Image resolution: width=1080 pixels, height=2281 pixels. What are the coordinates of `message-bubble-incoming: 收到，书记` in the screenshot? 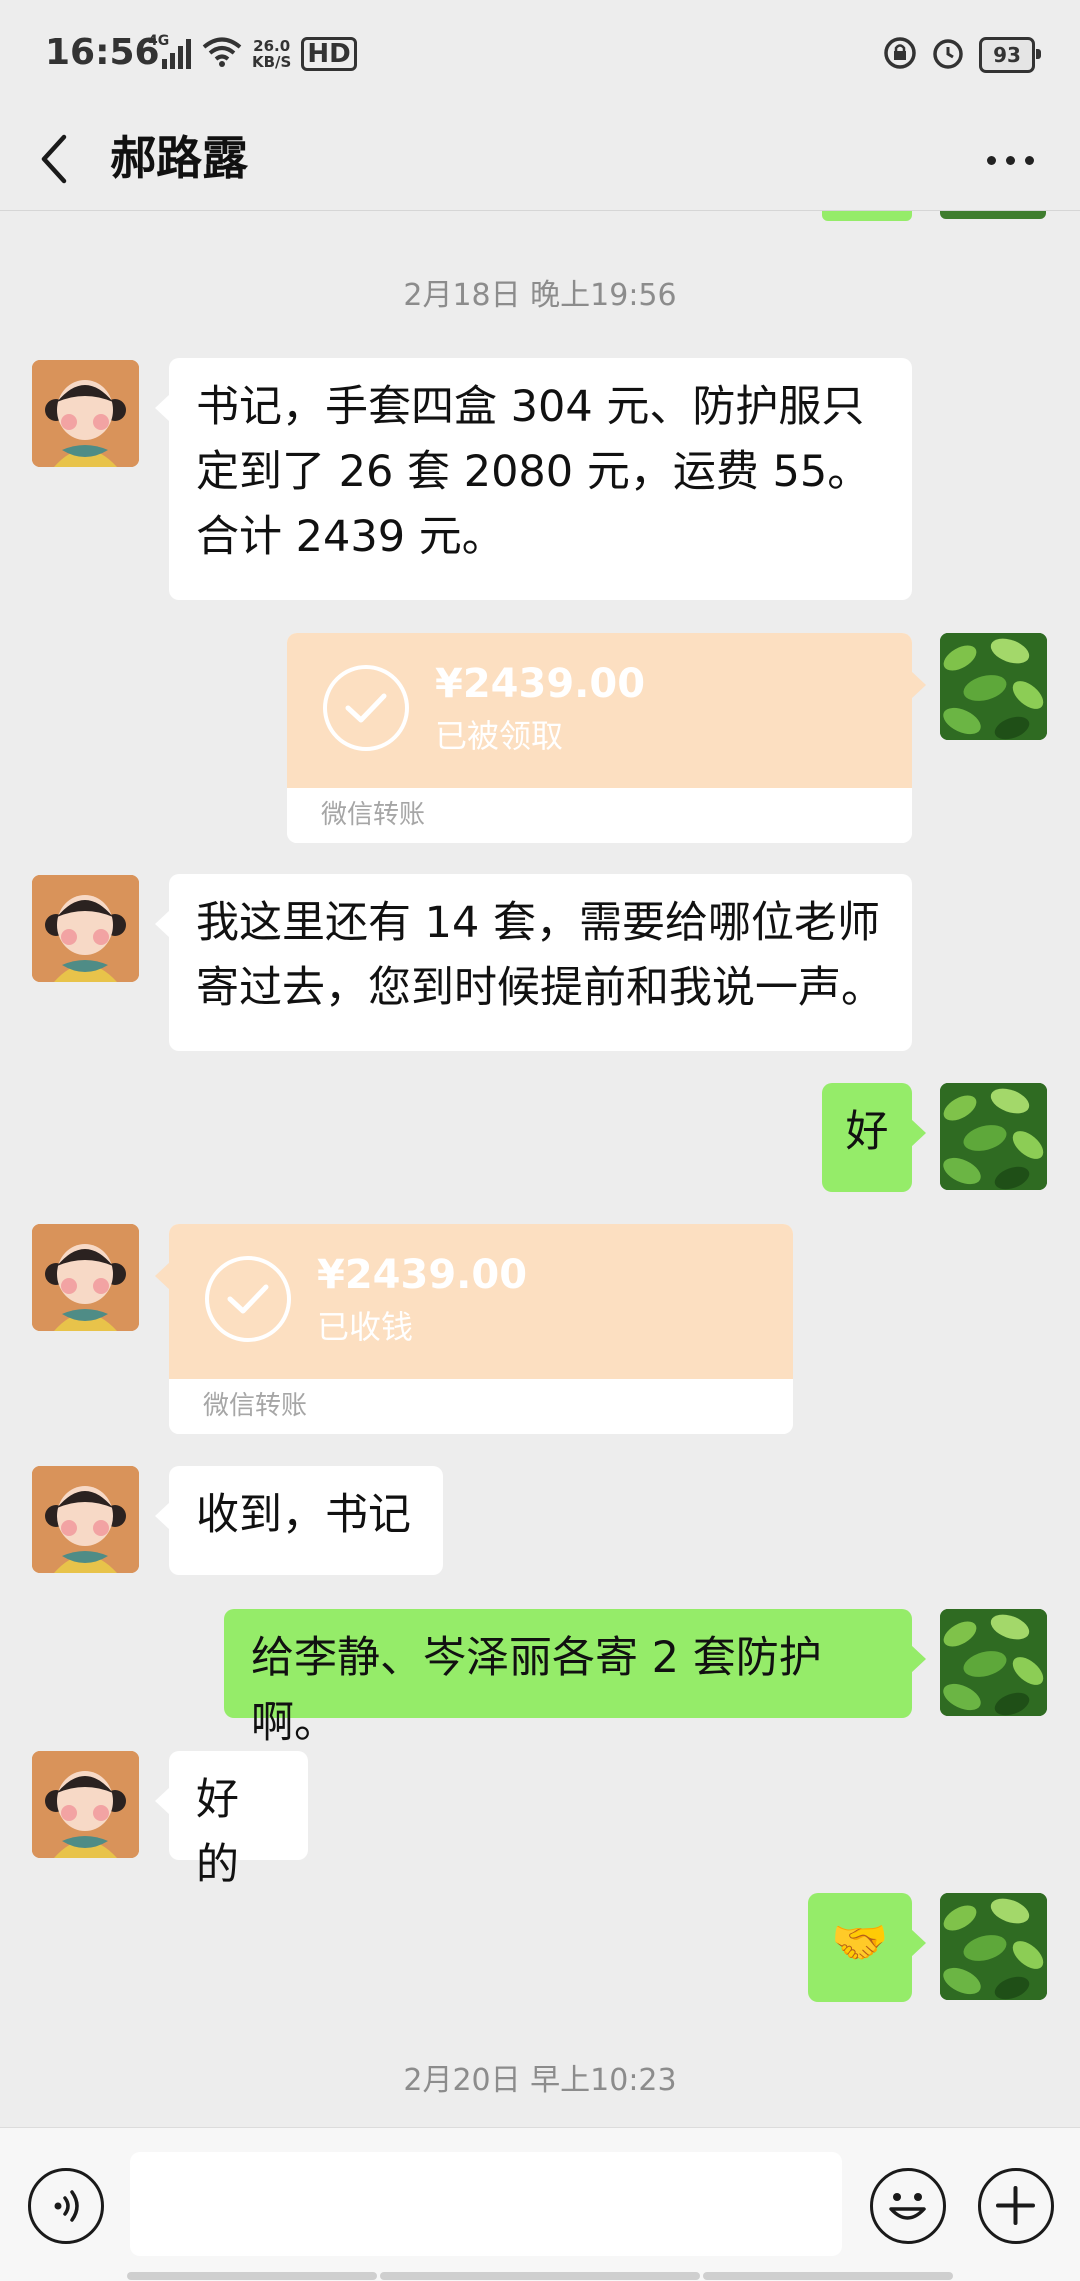 It's located at (299, 1520).